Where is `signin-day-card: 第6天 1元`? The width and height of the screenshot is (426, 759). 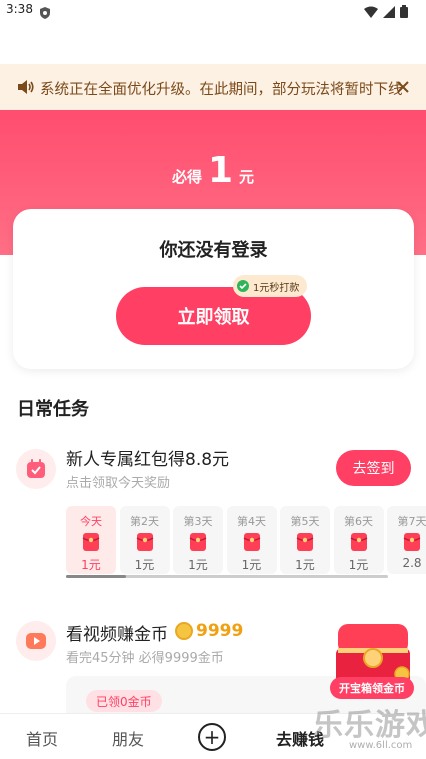
signin-day-card: 第6天 1元 is located at coordinates (358, 540).